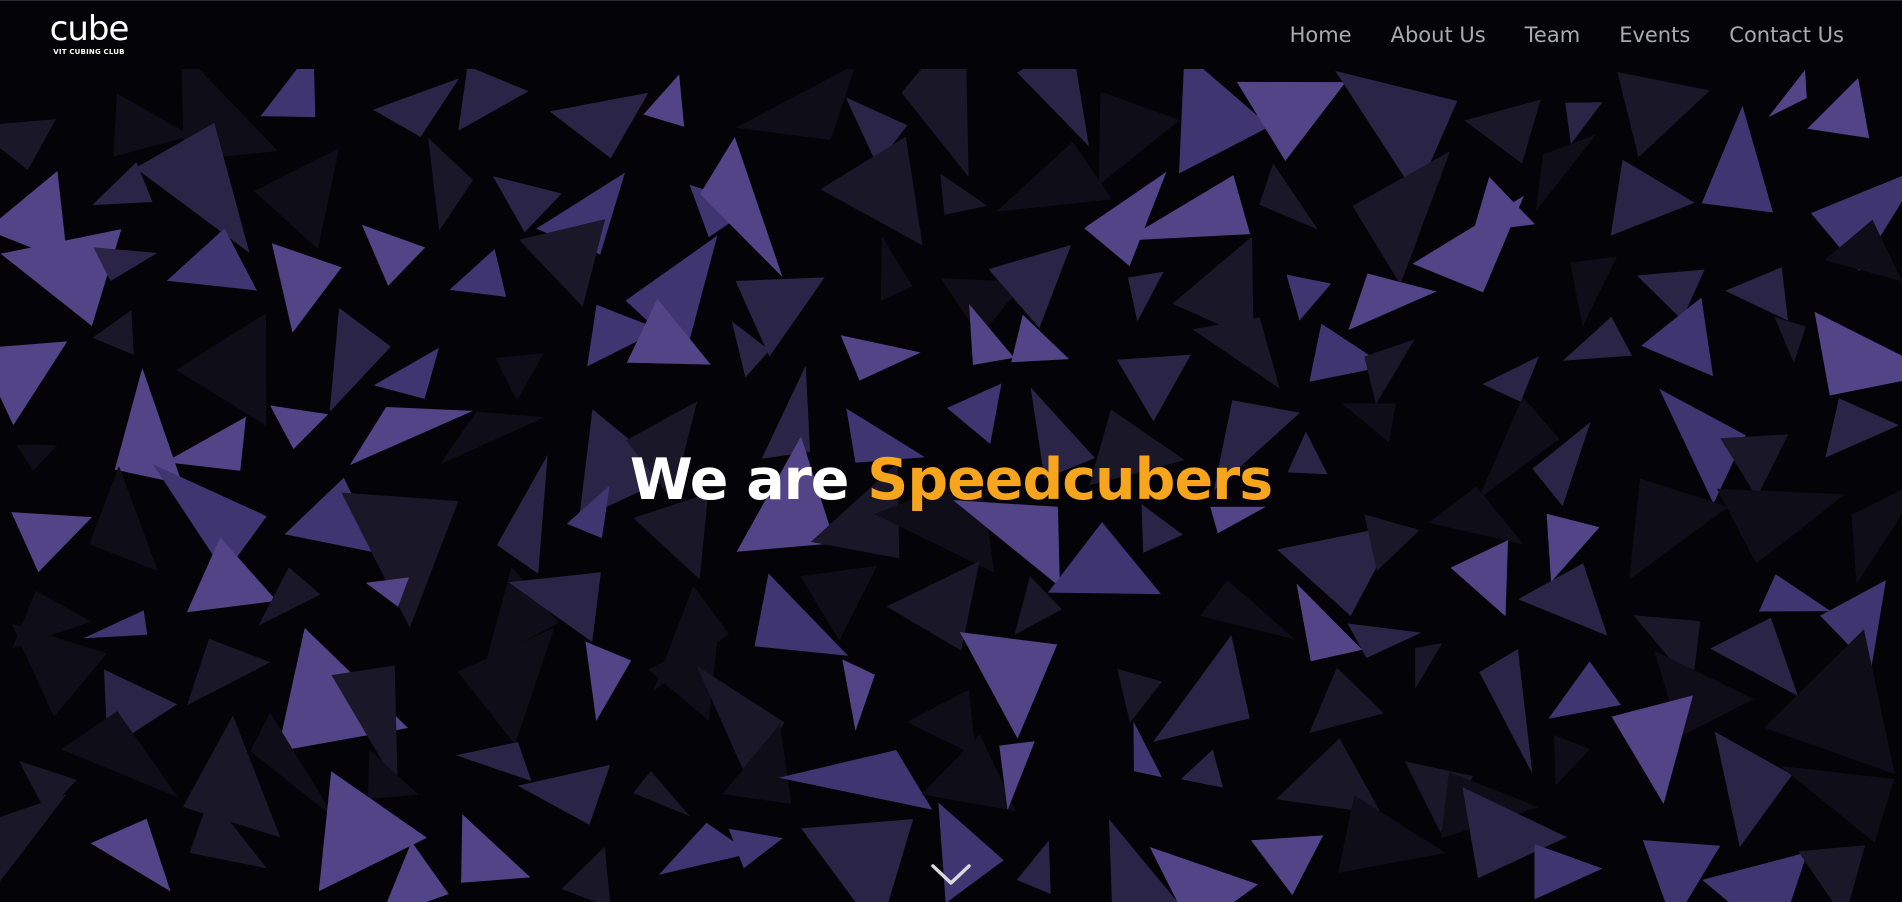 The image size is (1902, 902). I want to click on nav-home: Home, so click(1321, 35).